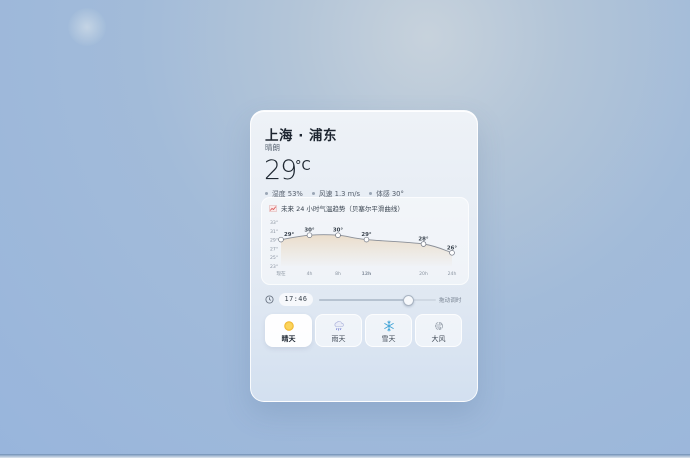 The height and width of the screenshot is (458, 690). What do you see at coordinates (288, 339) in the screenshot?
I see `sunny-label: 晴天` at bounding box center [288, 339].